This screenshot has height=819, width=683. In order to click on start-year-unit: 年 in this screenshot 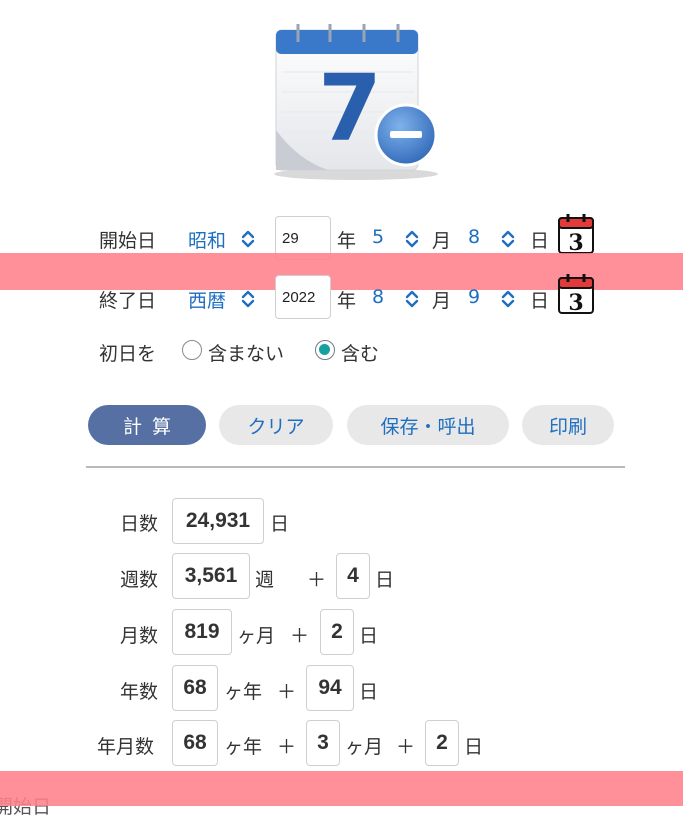, I will do `click(347, 241)`.